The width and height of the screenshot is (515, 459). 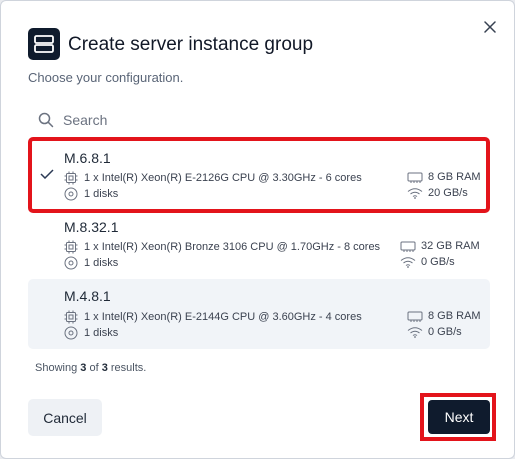 What do you see at coordinates (91, 227) in the screenshot?
I see `instance-name: M.8.32.1` at bounding box center [91, 227].